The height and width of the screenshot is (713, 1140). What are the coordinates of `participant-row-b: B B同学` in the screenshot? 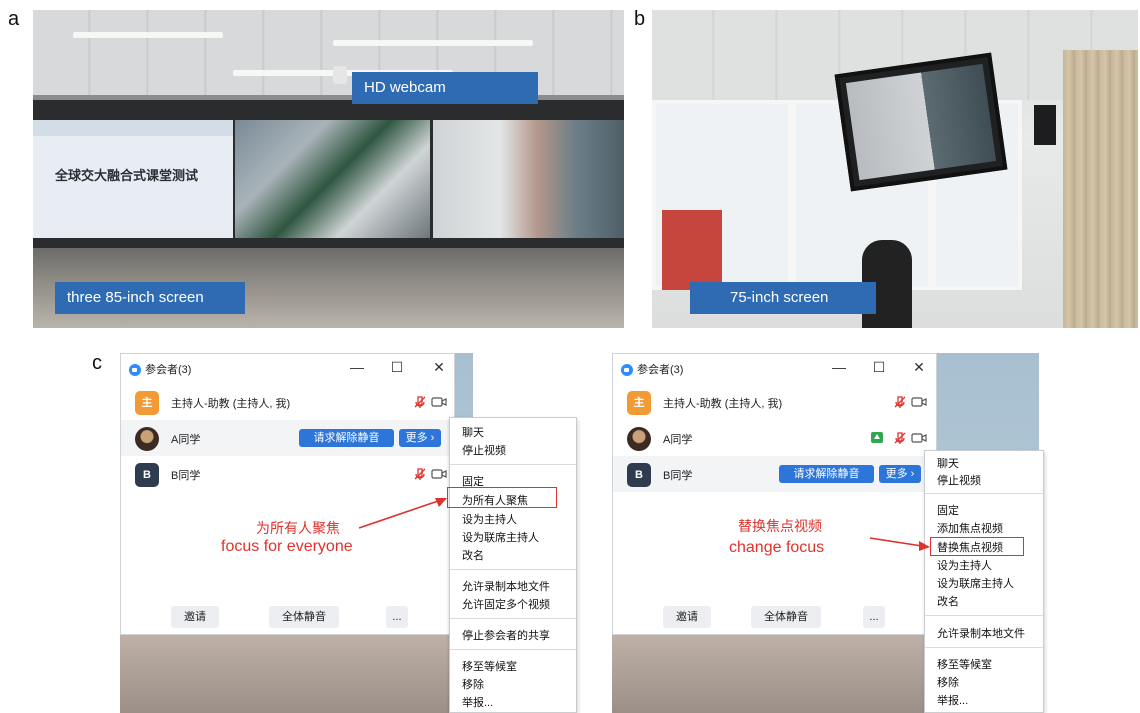 It's located at (287, 474).